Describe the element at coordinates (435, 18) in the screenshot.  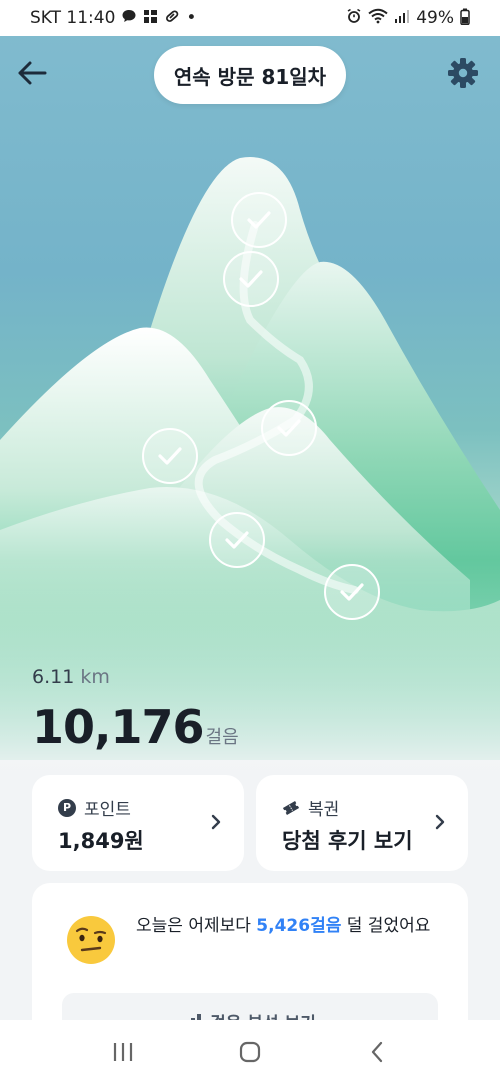
I see `battery-percent: 49%` at that location.